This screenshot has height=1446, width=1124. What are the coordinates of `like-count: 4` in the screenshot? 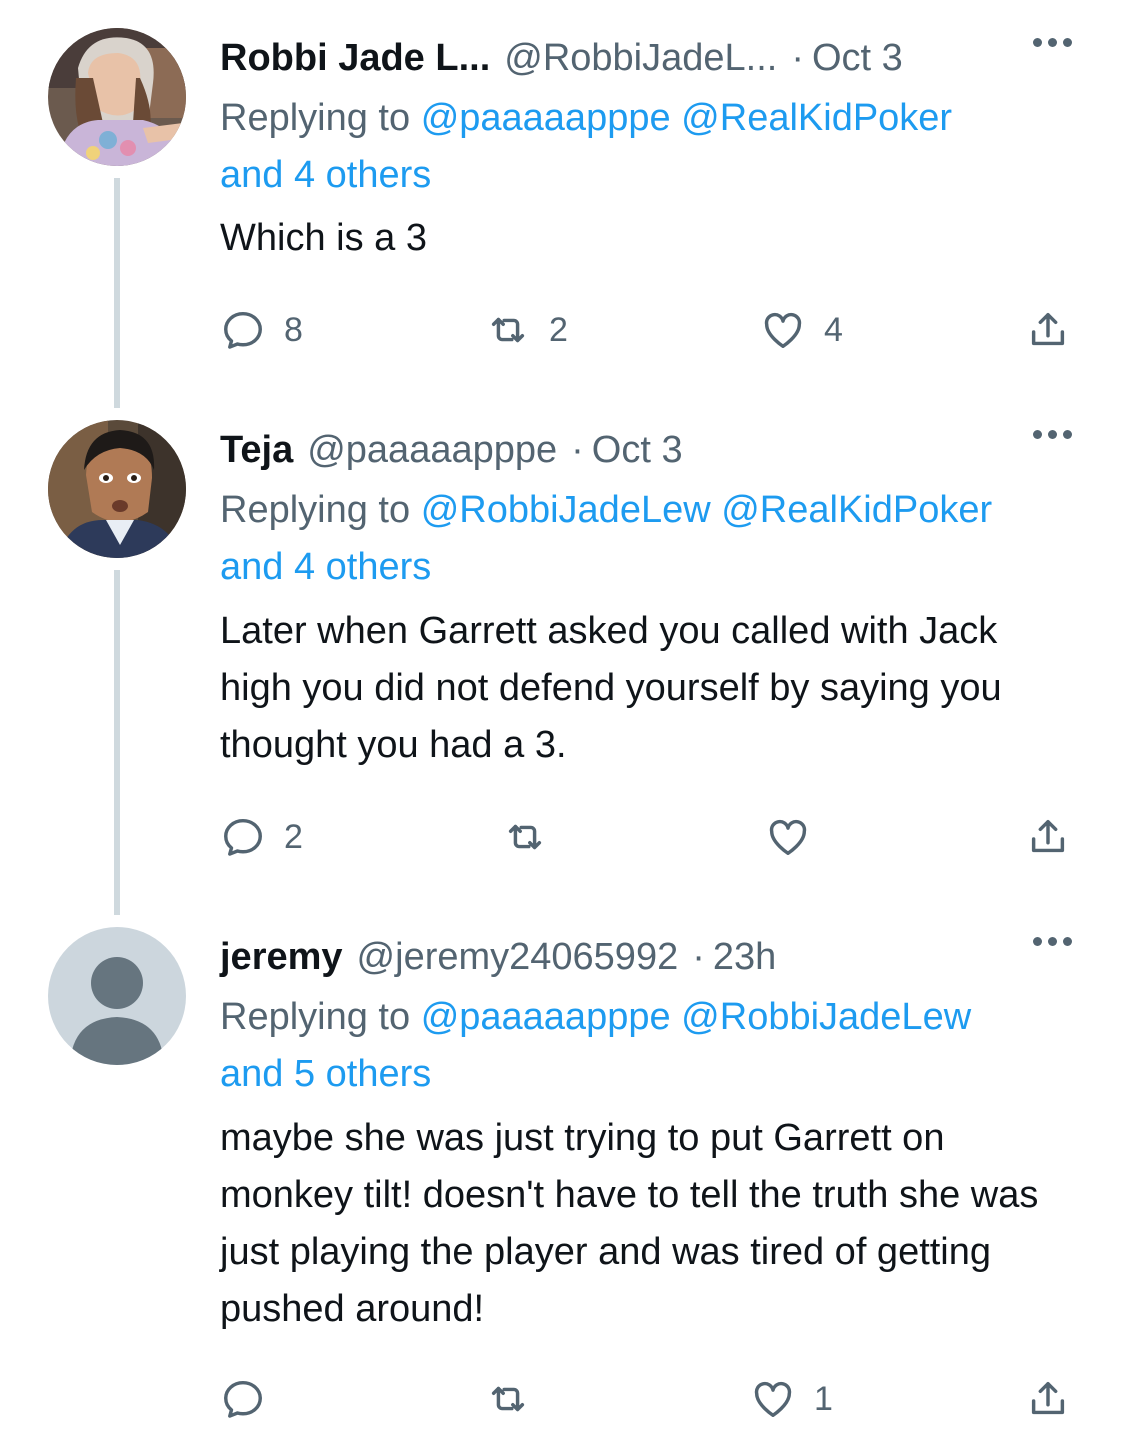 It's located at (833, 329).